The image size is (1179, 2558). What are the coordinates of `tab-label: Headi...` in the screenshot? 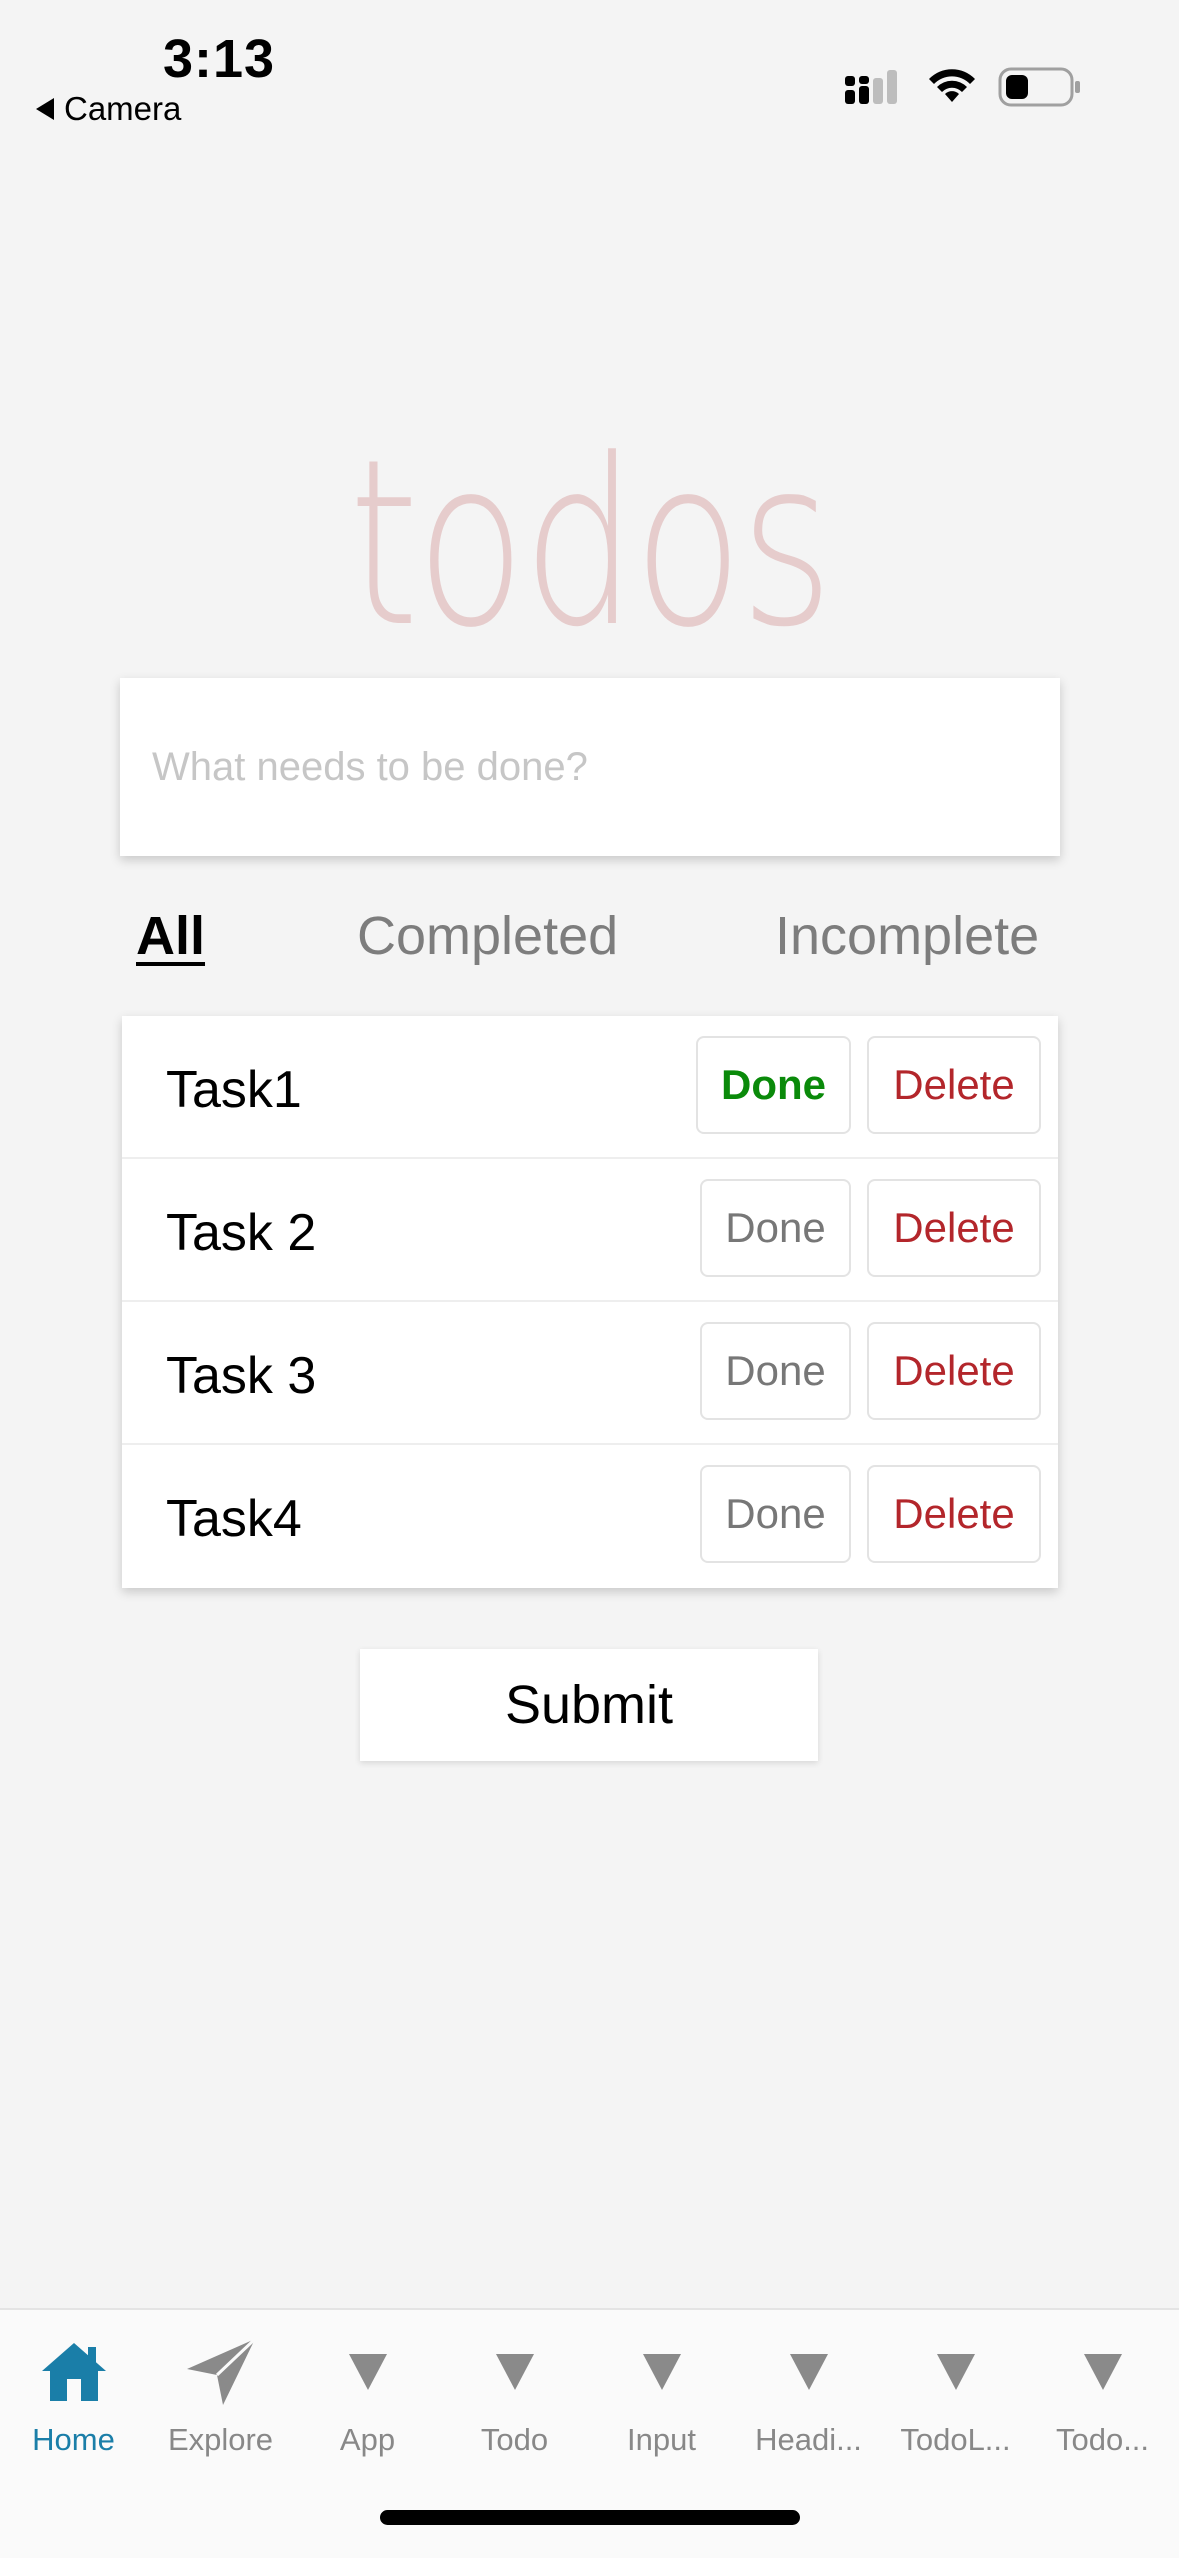 It's located at (808, 2439).